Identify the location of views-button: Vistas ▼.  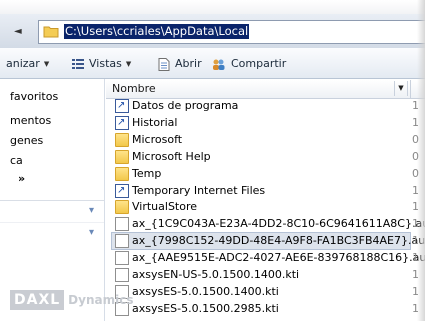
(101, 64).